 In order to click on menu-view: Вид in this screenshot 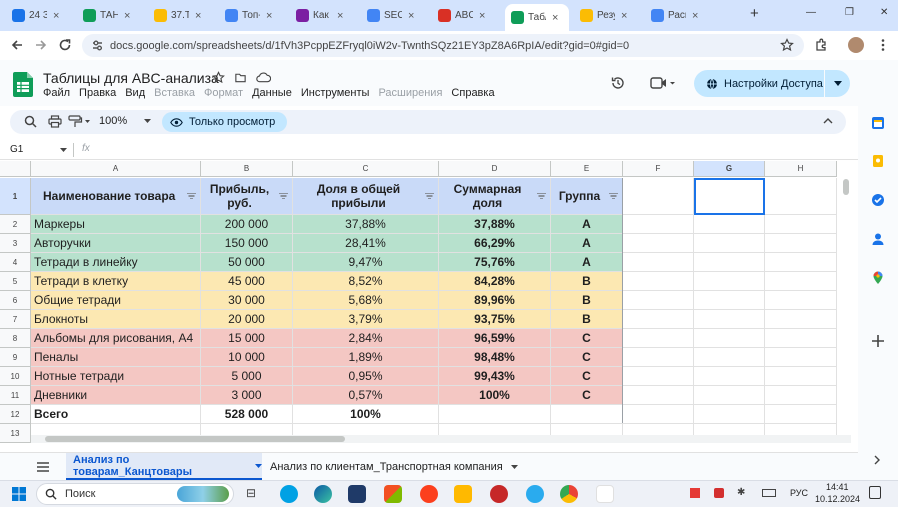, I will do `click(135, 93)`.